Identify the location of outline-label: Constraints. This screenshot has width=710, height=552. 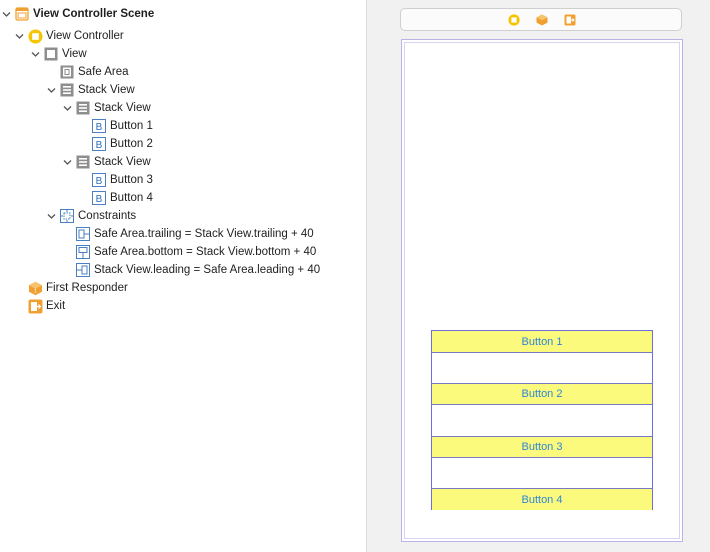
(107, 216).